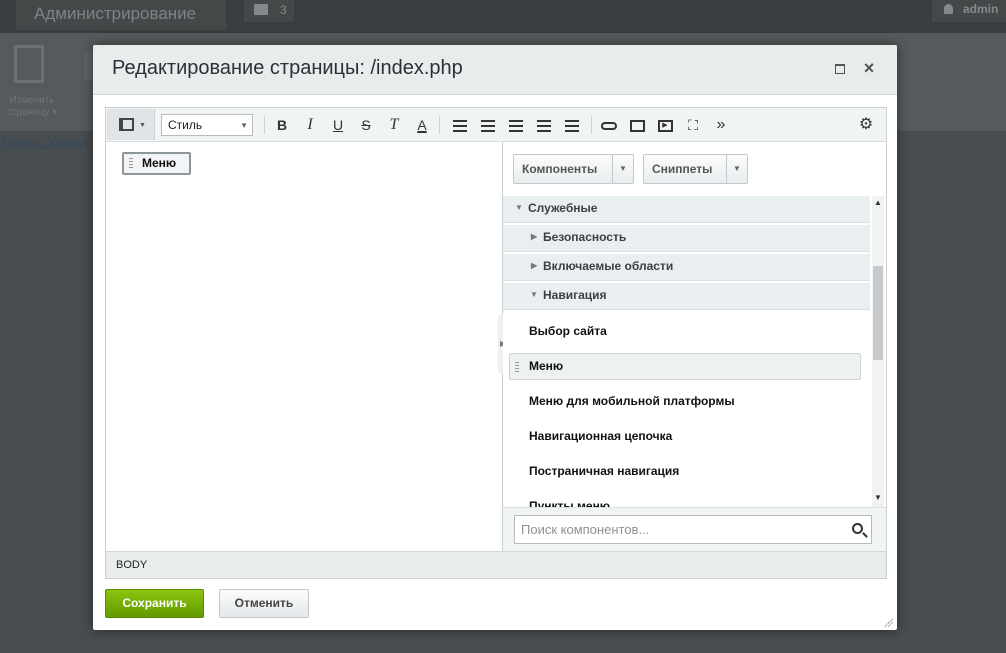 The width and height of the screenshot is (1006, 653). What do you see at coordinates (857, 528) in the screenshot?
I see `search-icon` at bounding box center [857, 528].